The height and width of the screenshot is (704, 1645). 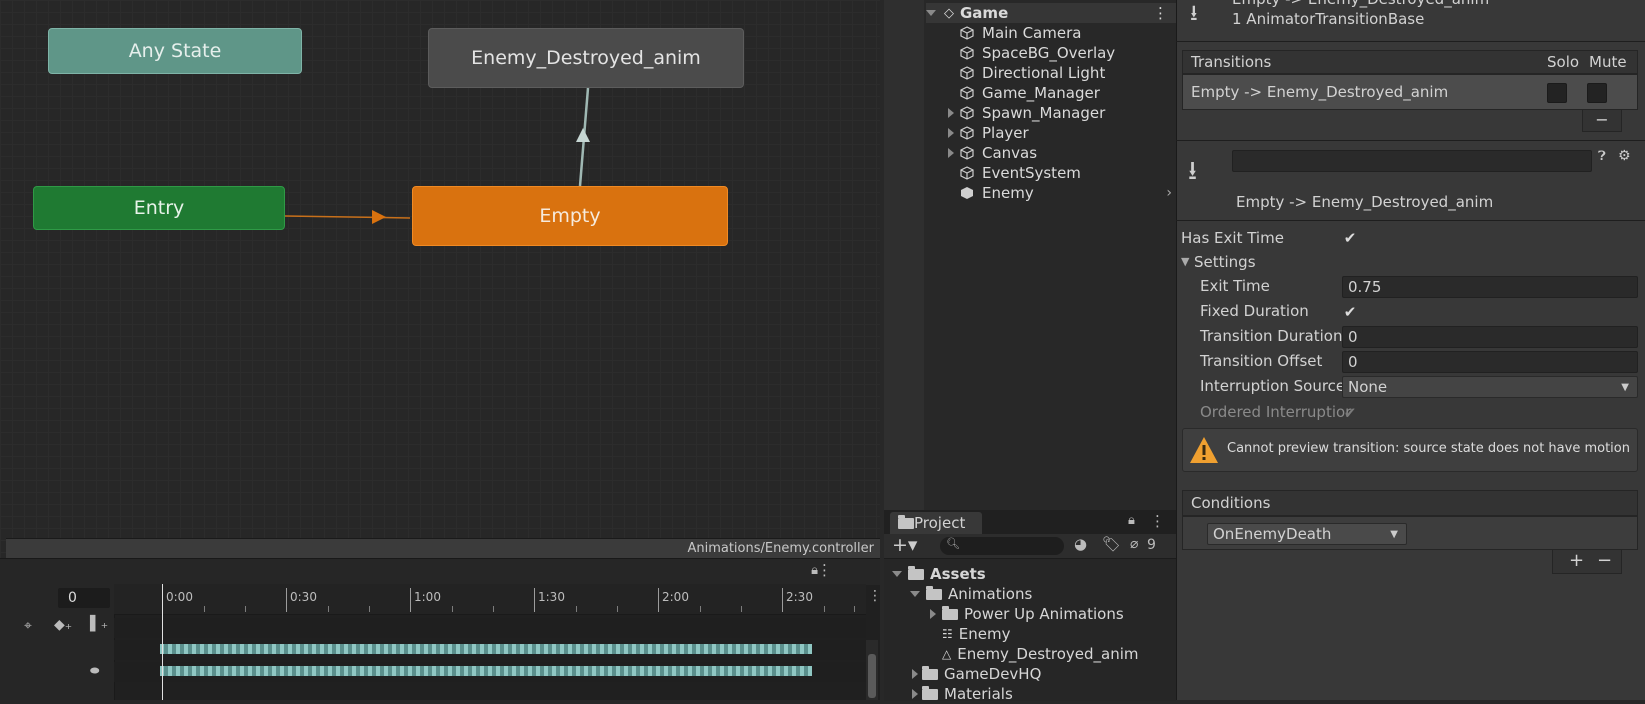 I want to click on hierarchy-item-label: Game_Manager, so click(x=1041, y=93).